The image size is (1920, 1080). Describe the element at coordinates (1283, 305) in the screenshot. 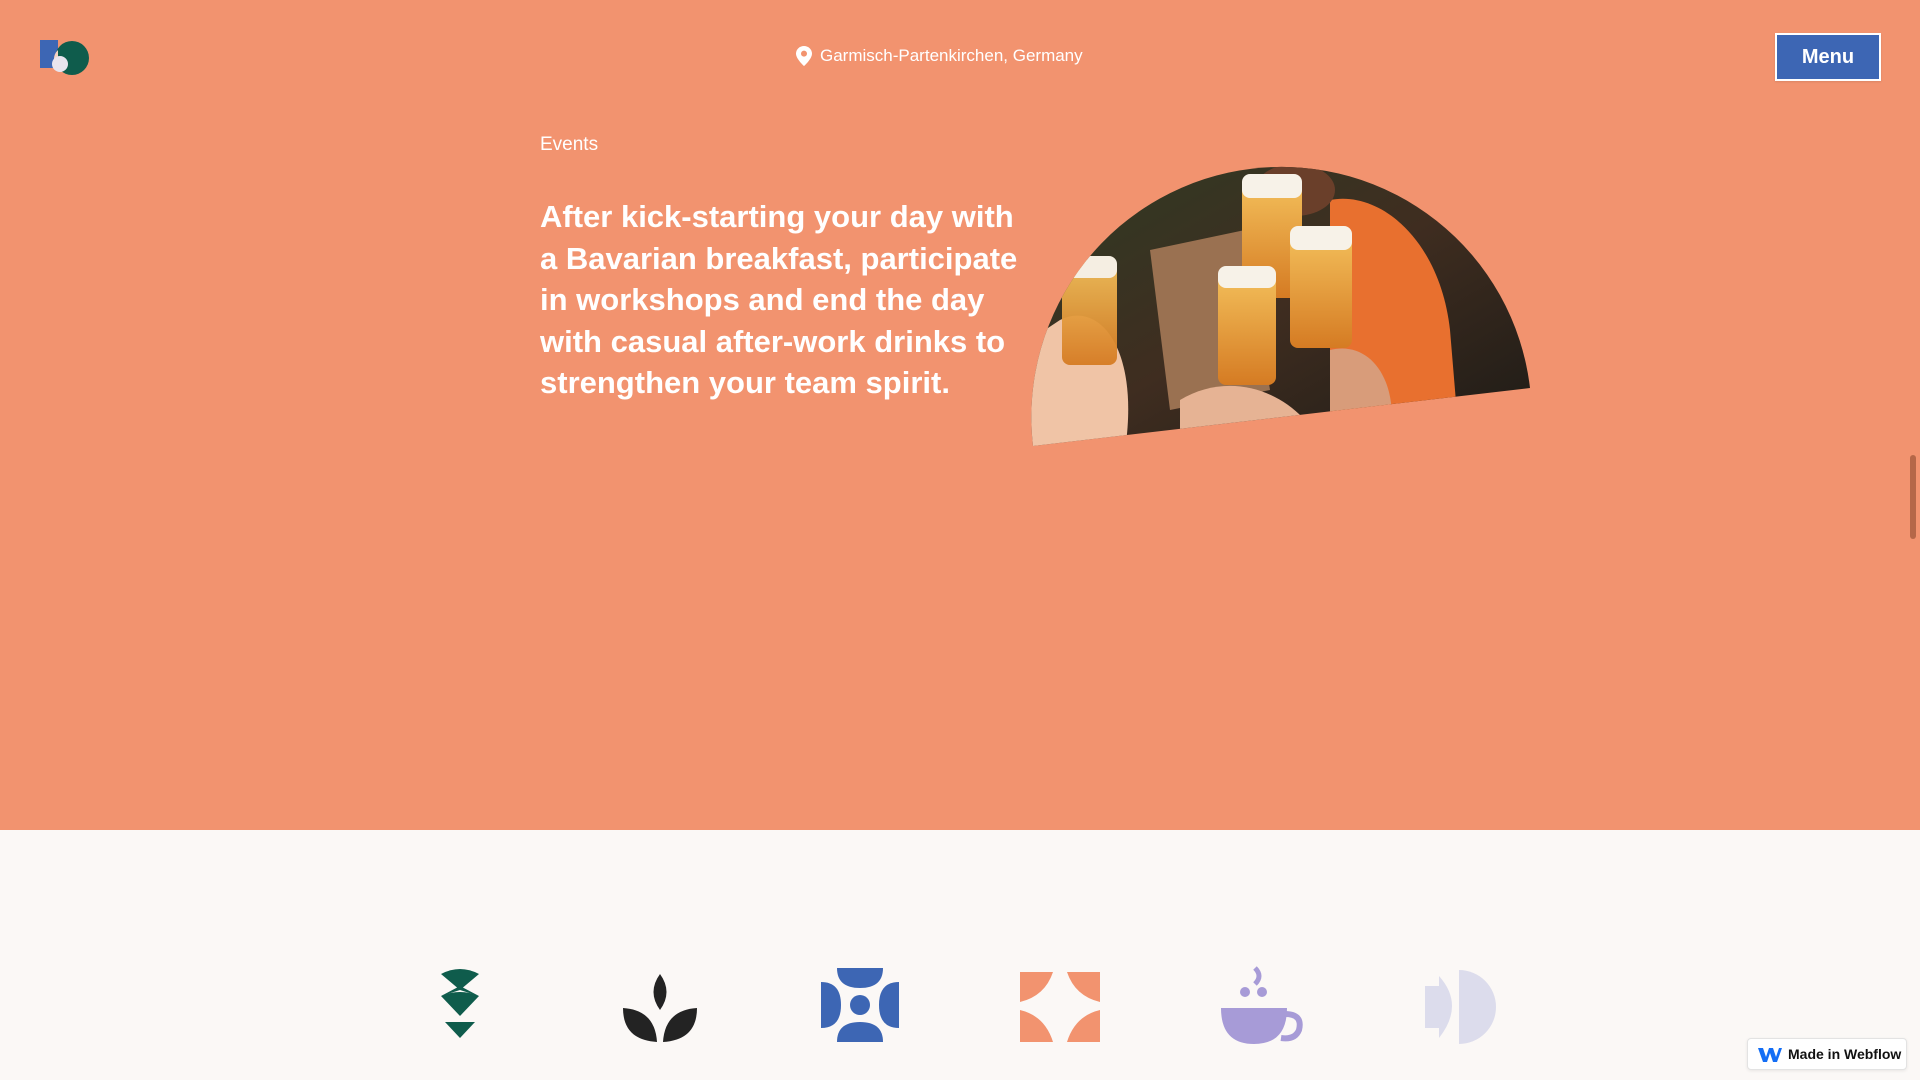

I see `beer-toast-photo` at that location.